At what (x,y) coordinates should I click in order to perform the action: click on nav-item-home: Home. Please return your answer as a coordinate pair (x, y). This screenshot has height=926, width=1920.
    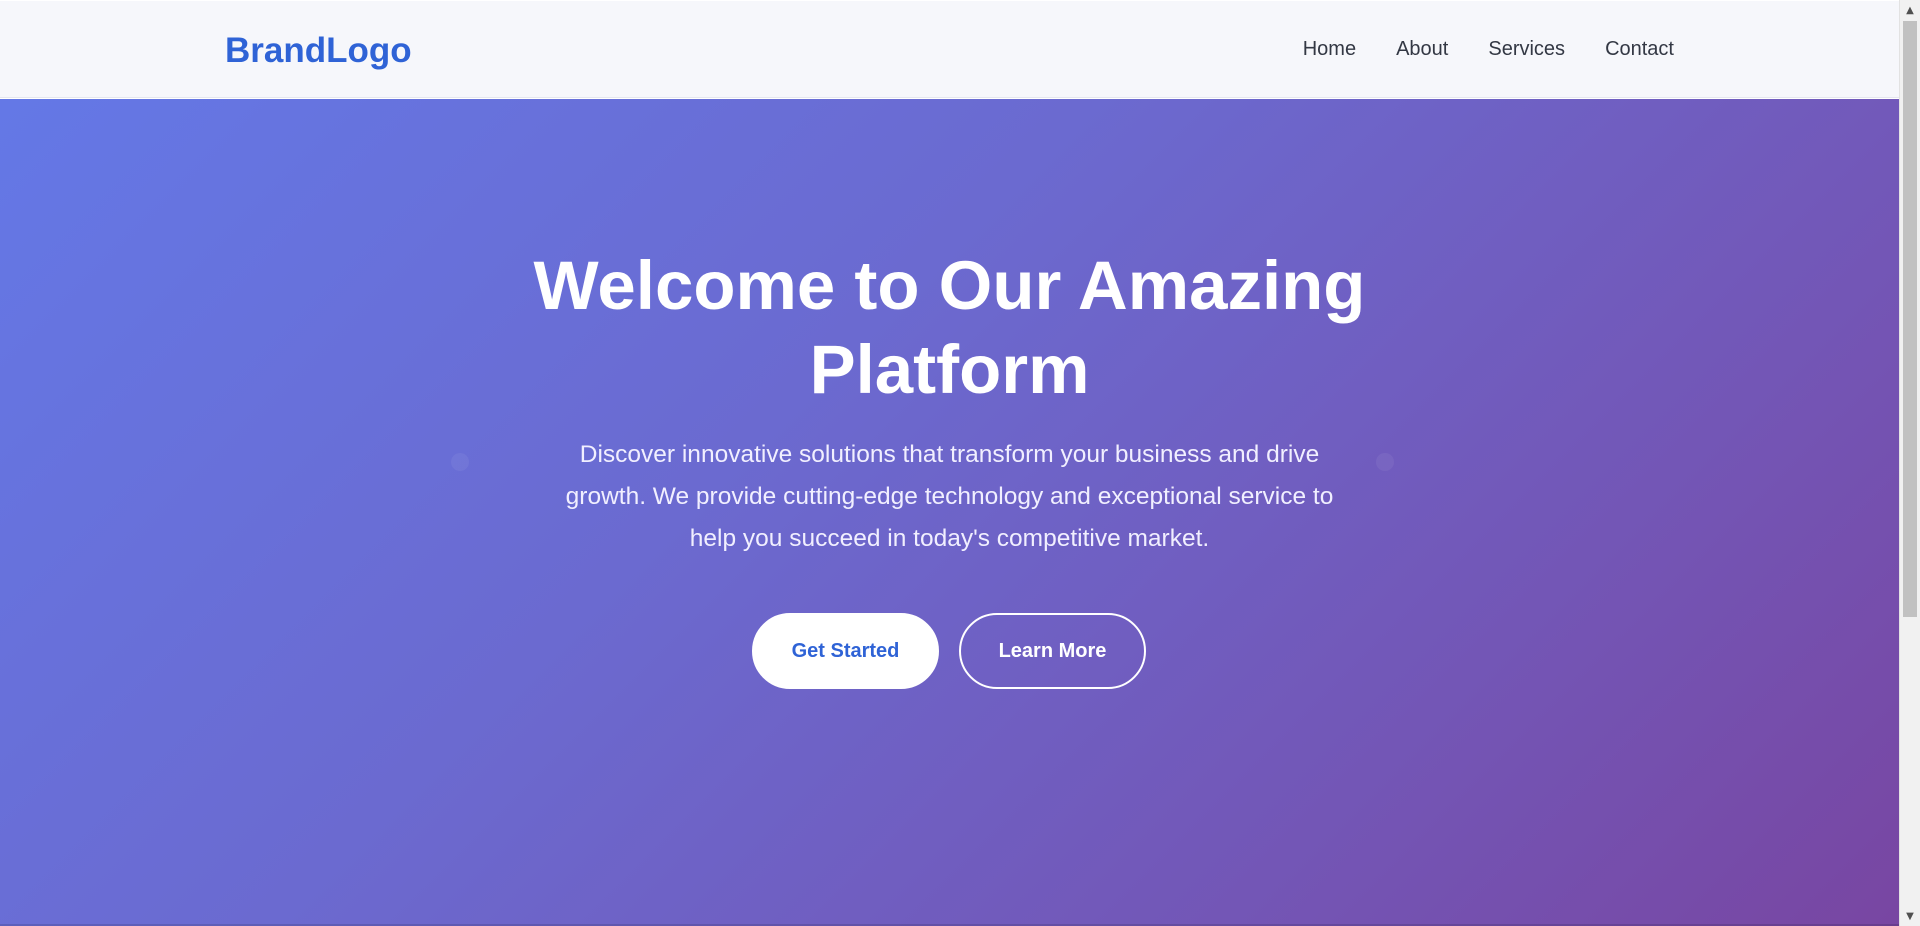
    Looking at the image, I should click on (1329, 49).